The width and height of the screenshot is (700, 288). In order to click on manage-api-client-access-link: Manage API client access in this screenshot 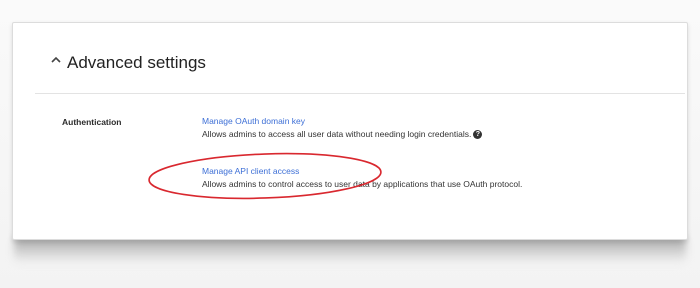, I will do `click(362, 171)`.